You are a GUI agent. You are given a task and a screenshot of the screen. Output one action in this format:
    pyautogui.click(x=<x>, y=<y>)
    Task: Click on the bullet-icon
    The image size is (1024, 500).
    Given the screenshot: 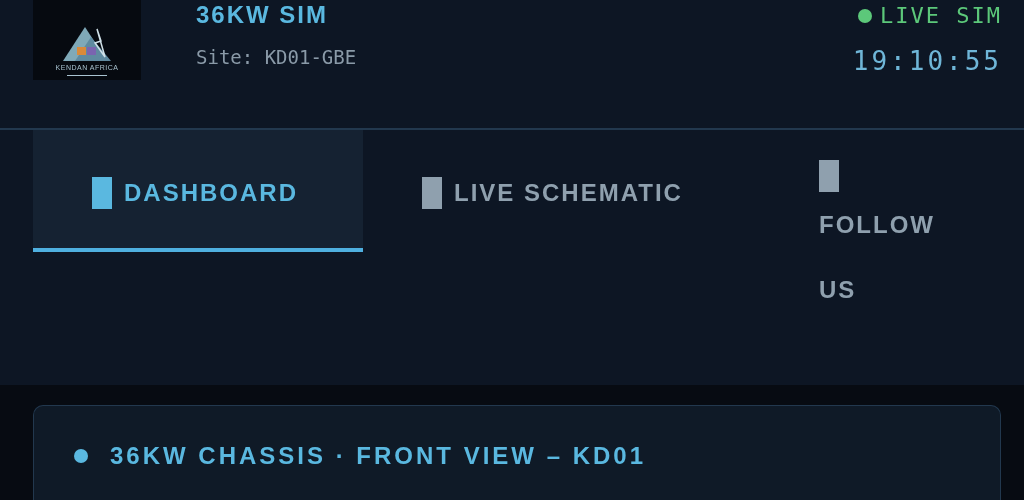 What is the action you would take?
    pyautogui.click(x=81, y=456)
    